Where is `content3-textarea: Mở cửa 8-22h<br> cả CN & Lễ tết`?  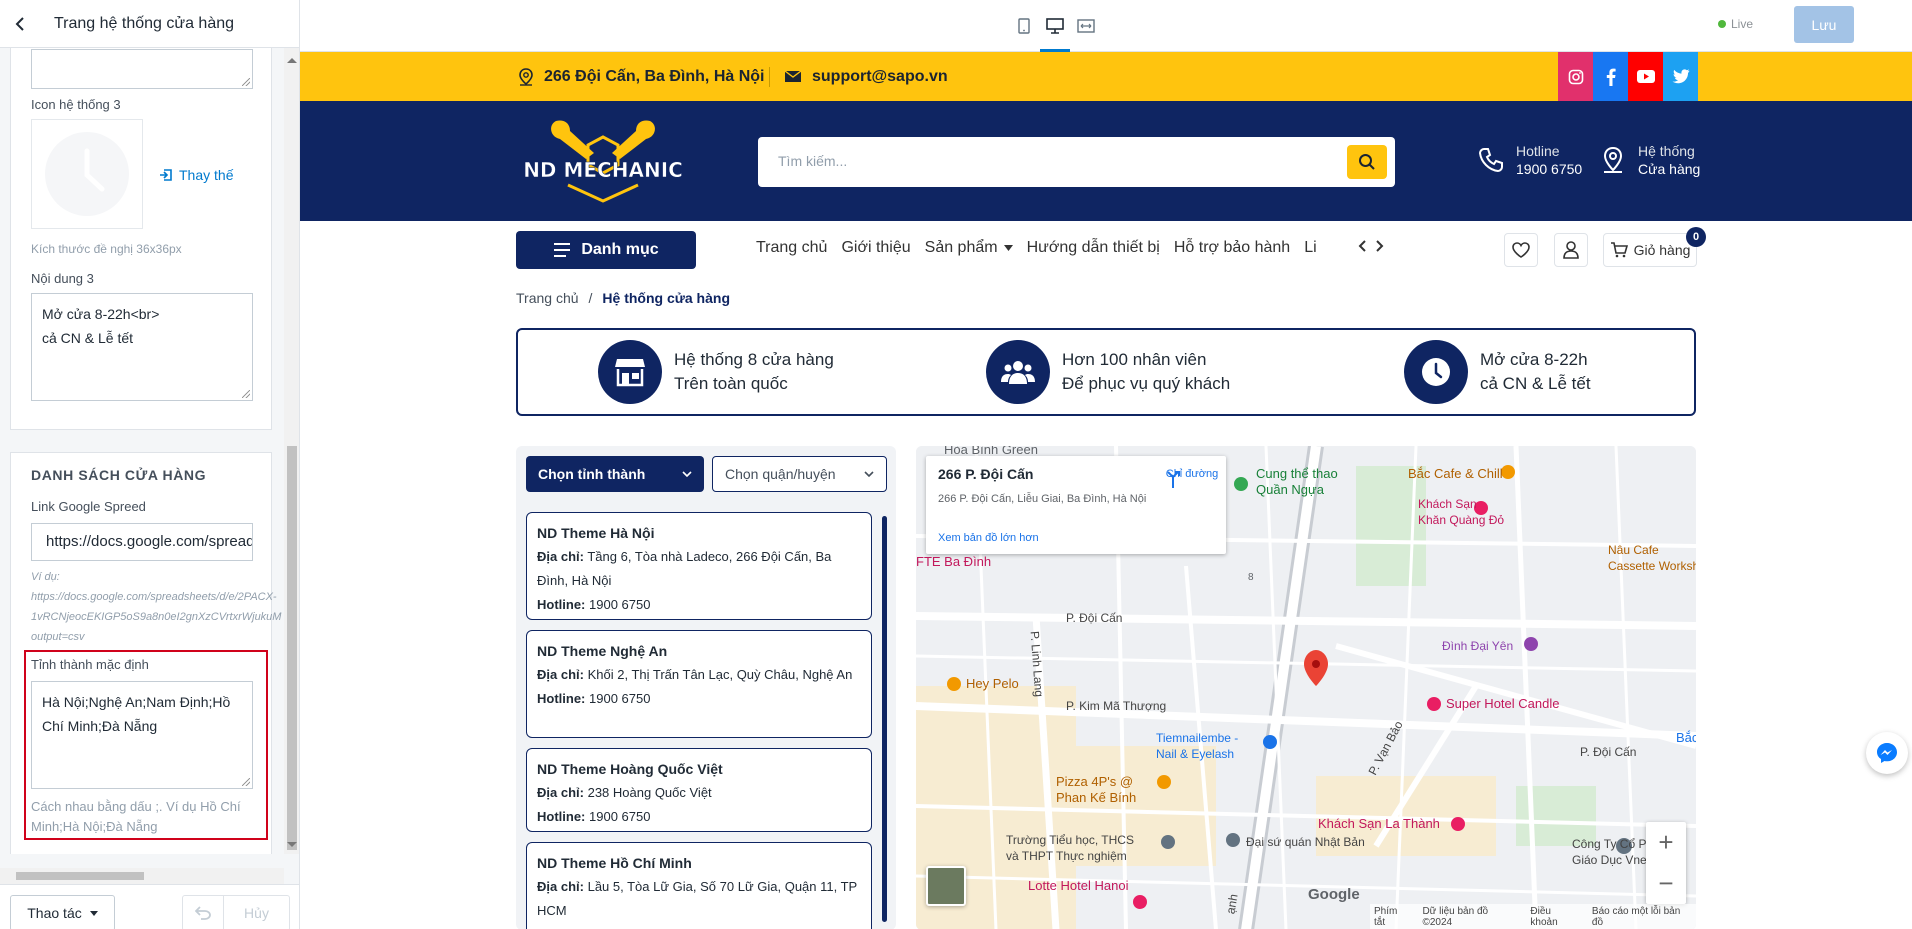 content3-textarea: Mở cửa 8-22h<br> cả CN & Lễ tết is located at coordinates (142, 347).